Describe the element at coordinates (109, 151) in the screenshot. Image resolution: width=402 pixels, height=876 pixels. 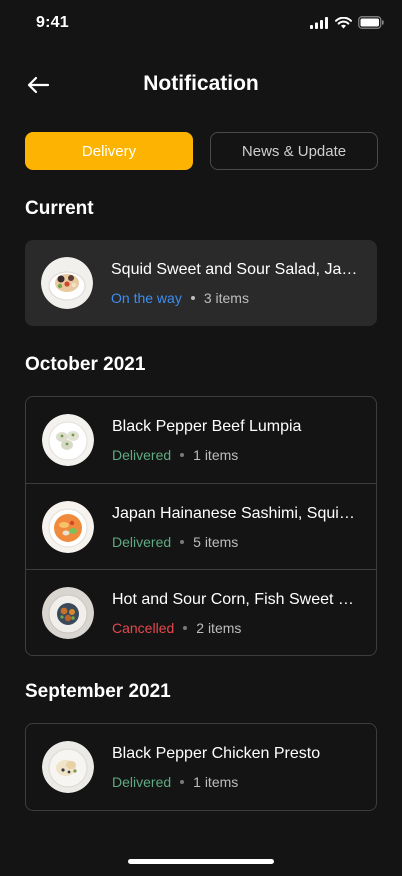
I see `tab-delivery: Delivery` at that location.